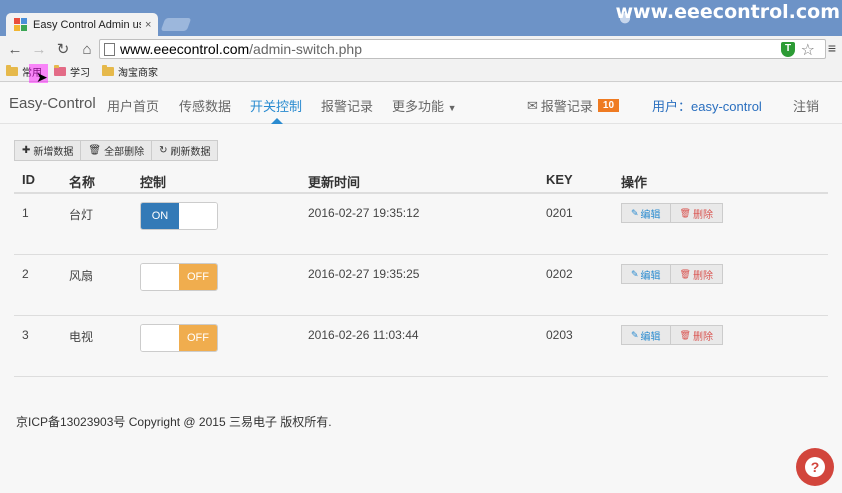 Image resolution: width=842 pixels, height=493 pixels. I want to click on action-button-group: ✚ 新增数据 🗑 全部删除 ↻ 刷新数据, so click(116, 150).